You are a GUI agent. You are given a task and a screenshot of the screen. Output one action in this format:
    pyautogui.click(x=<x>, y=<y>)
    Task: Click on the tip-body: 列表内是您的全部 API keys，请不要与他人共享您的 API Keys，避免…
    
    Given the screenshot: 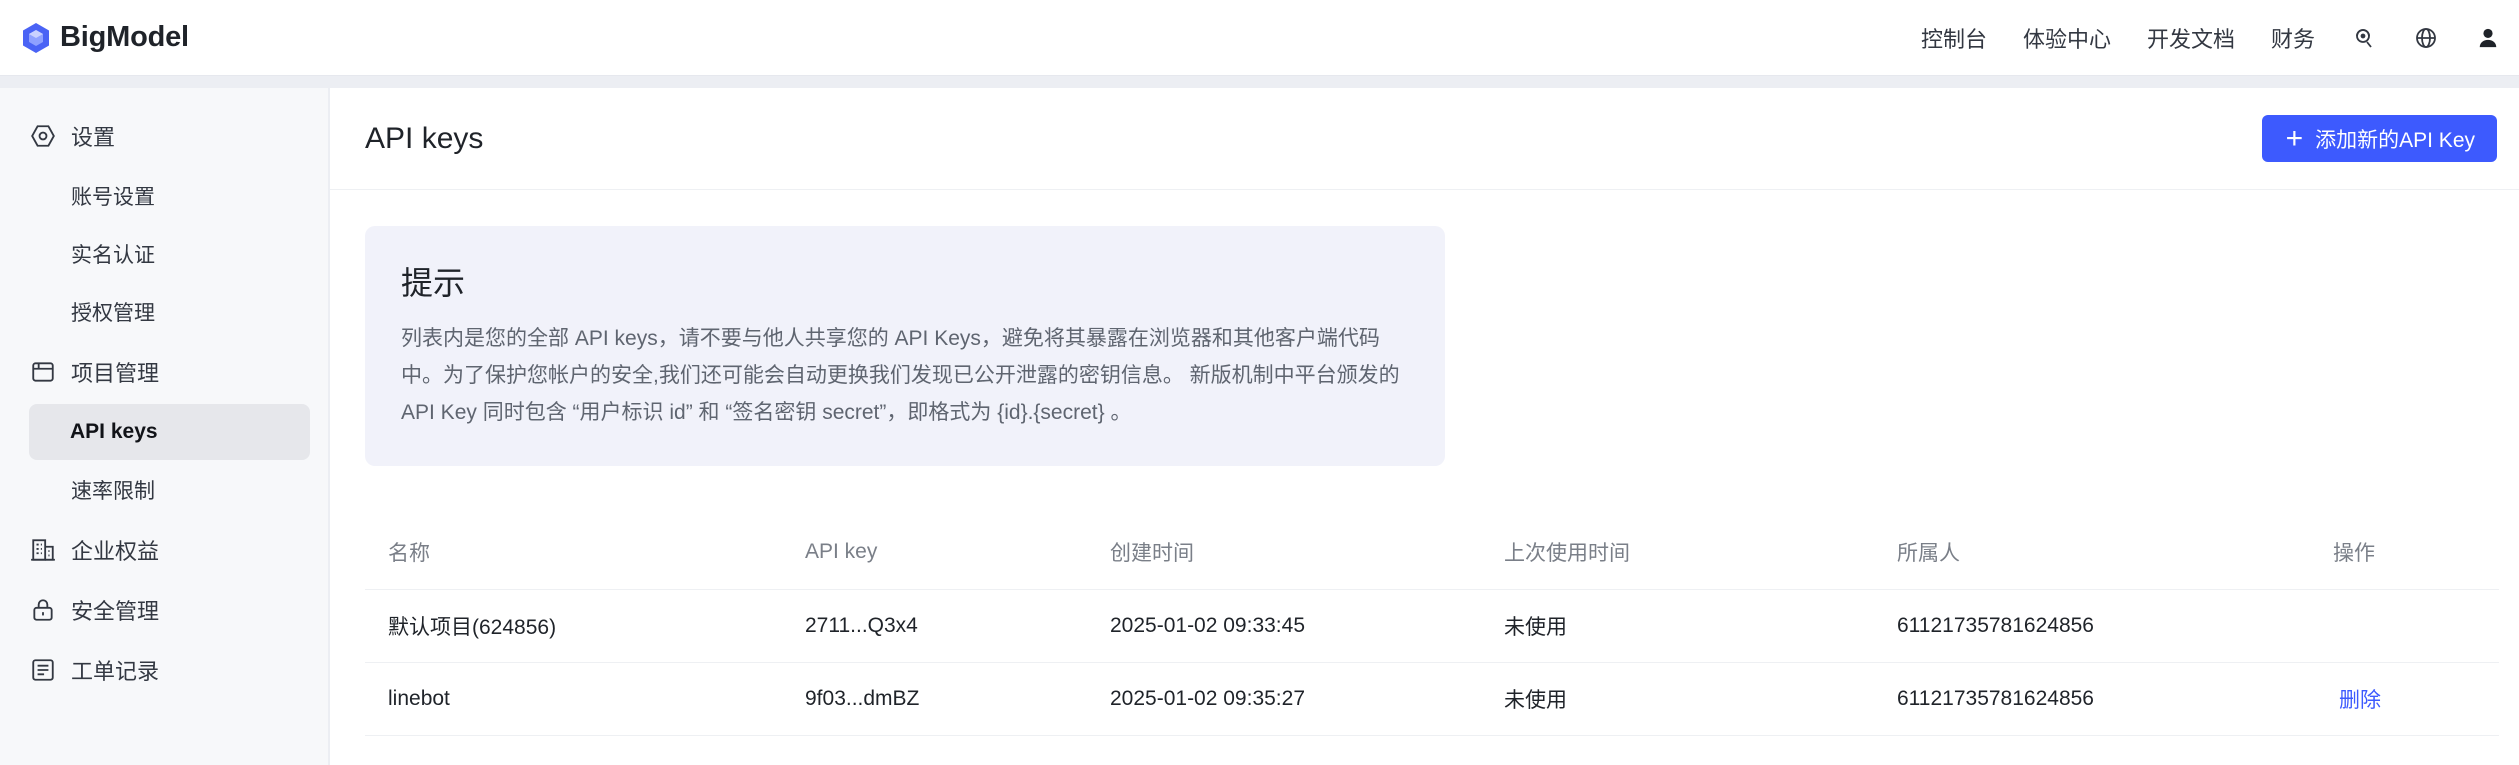 What is the action you would take?
    pyautogui.click(x=900, y=375)
    